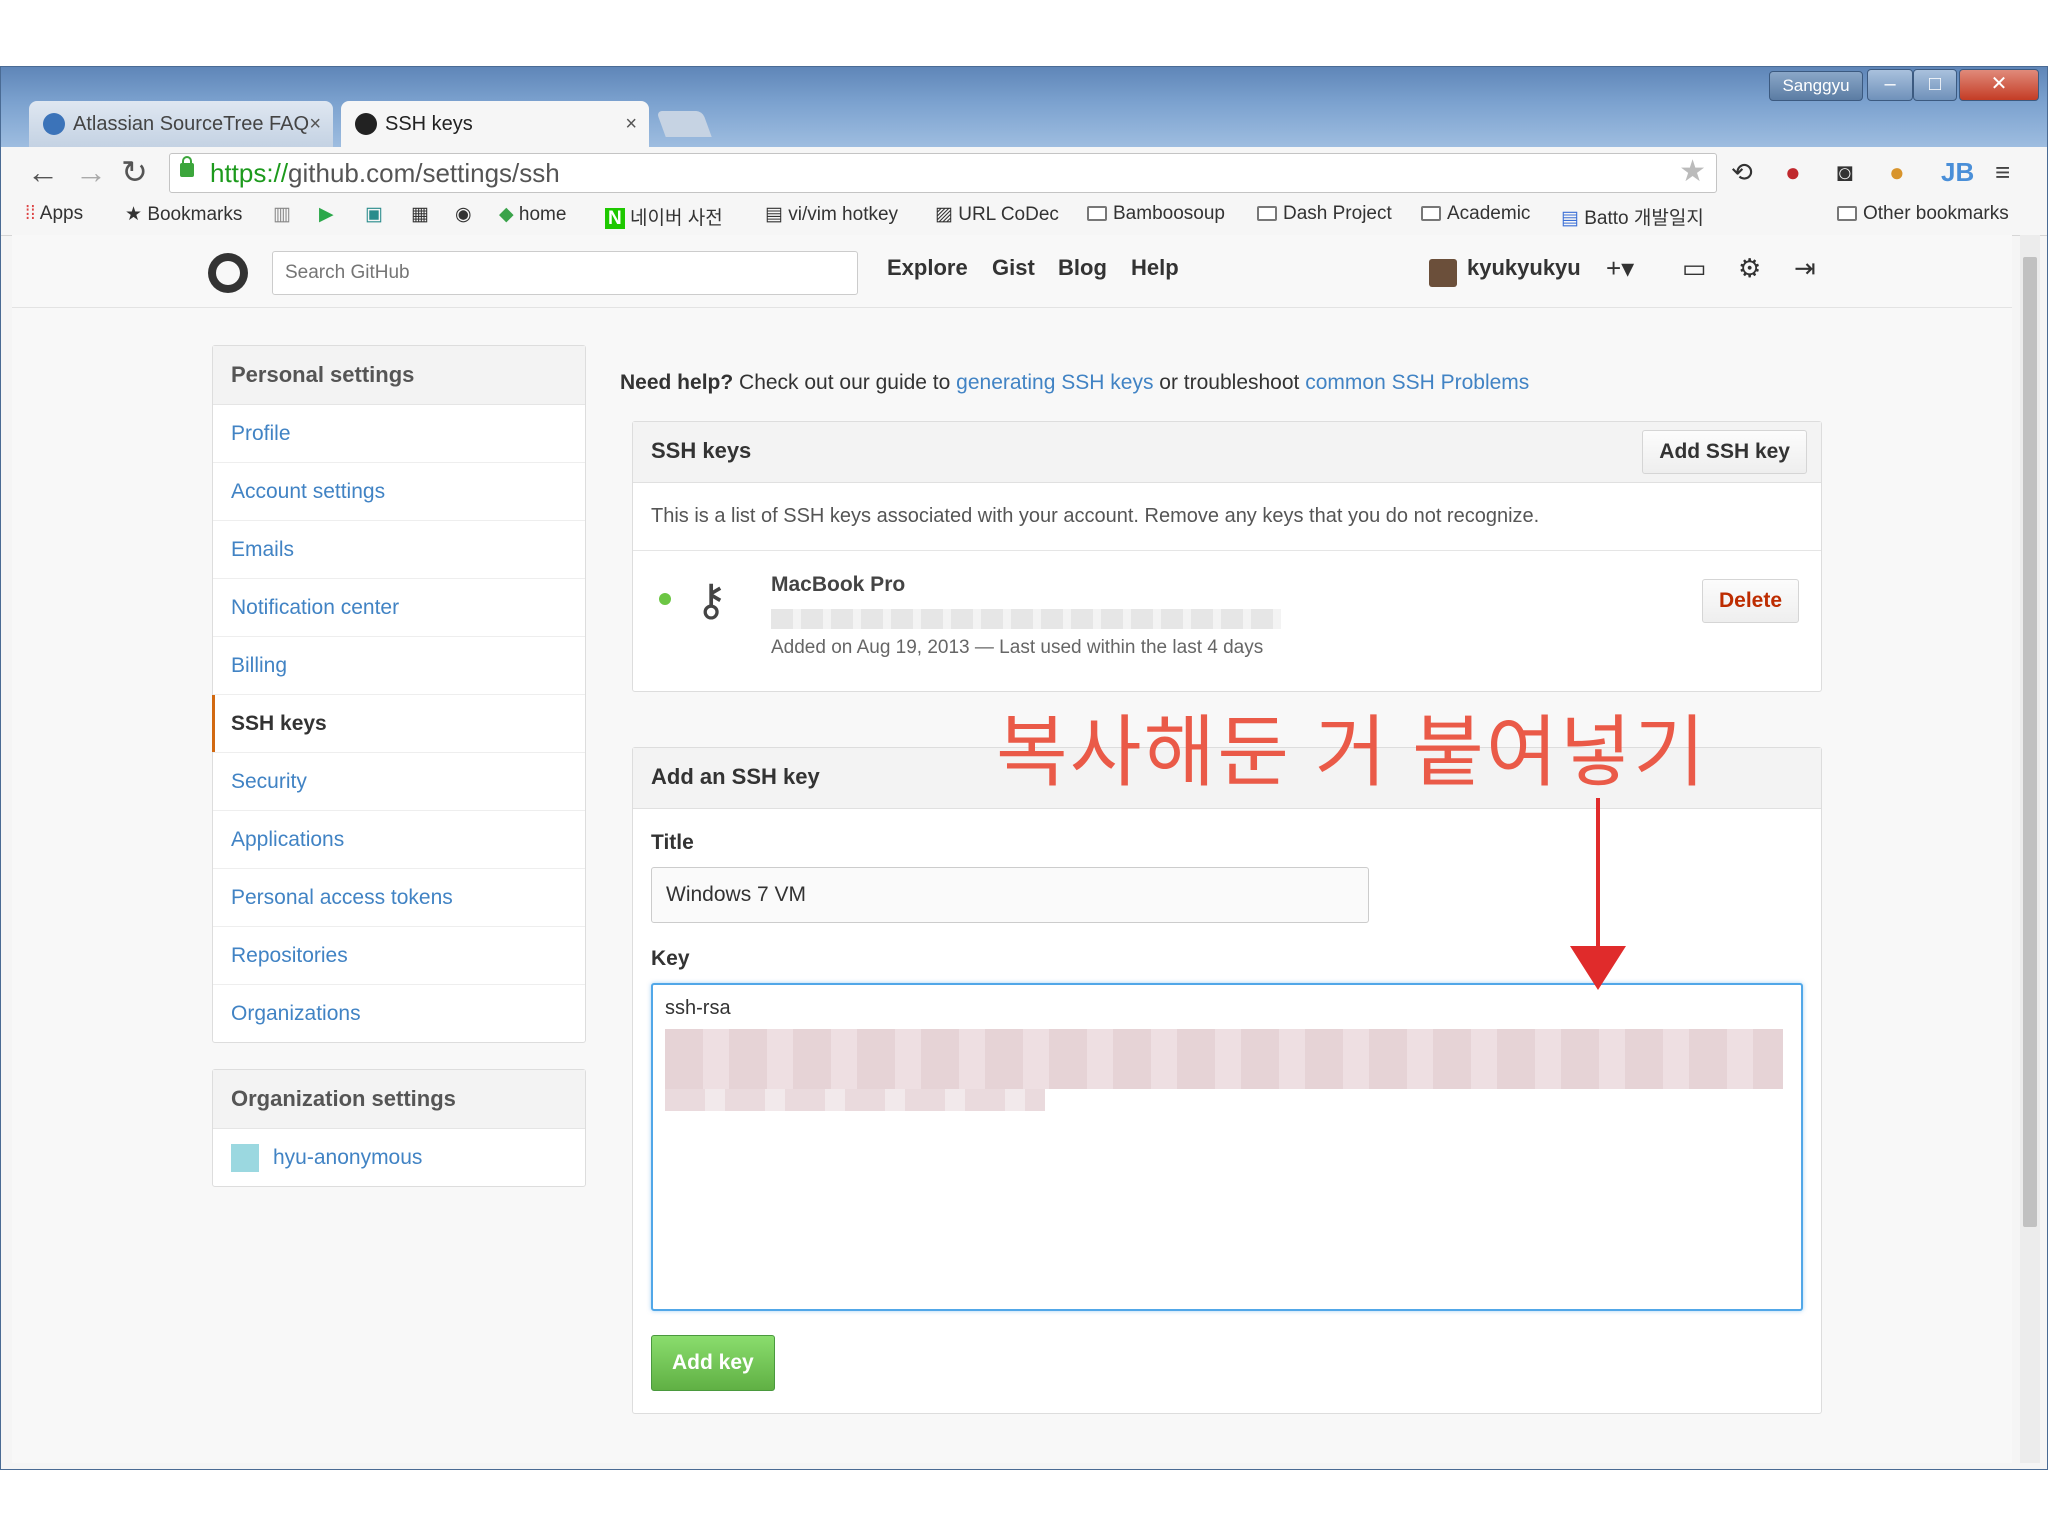  I want to click on menu-icon: ≡, so click(2002, 172).